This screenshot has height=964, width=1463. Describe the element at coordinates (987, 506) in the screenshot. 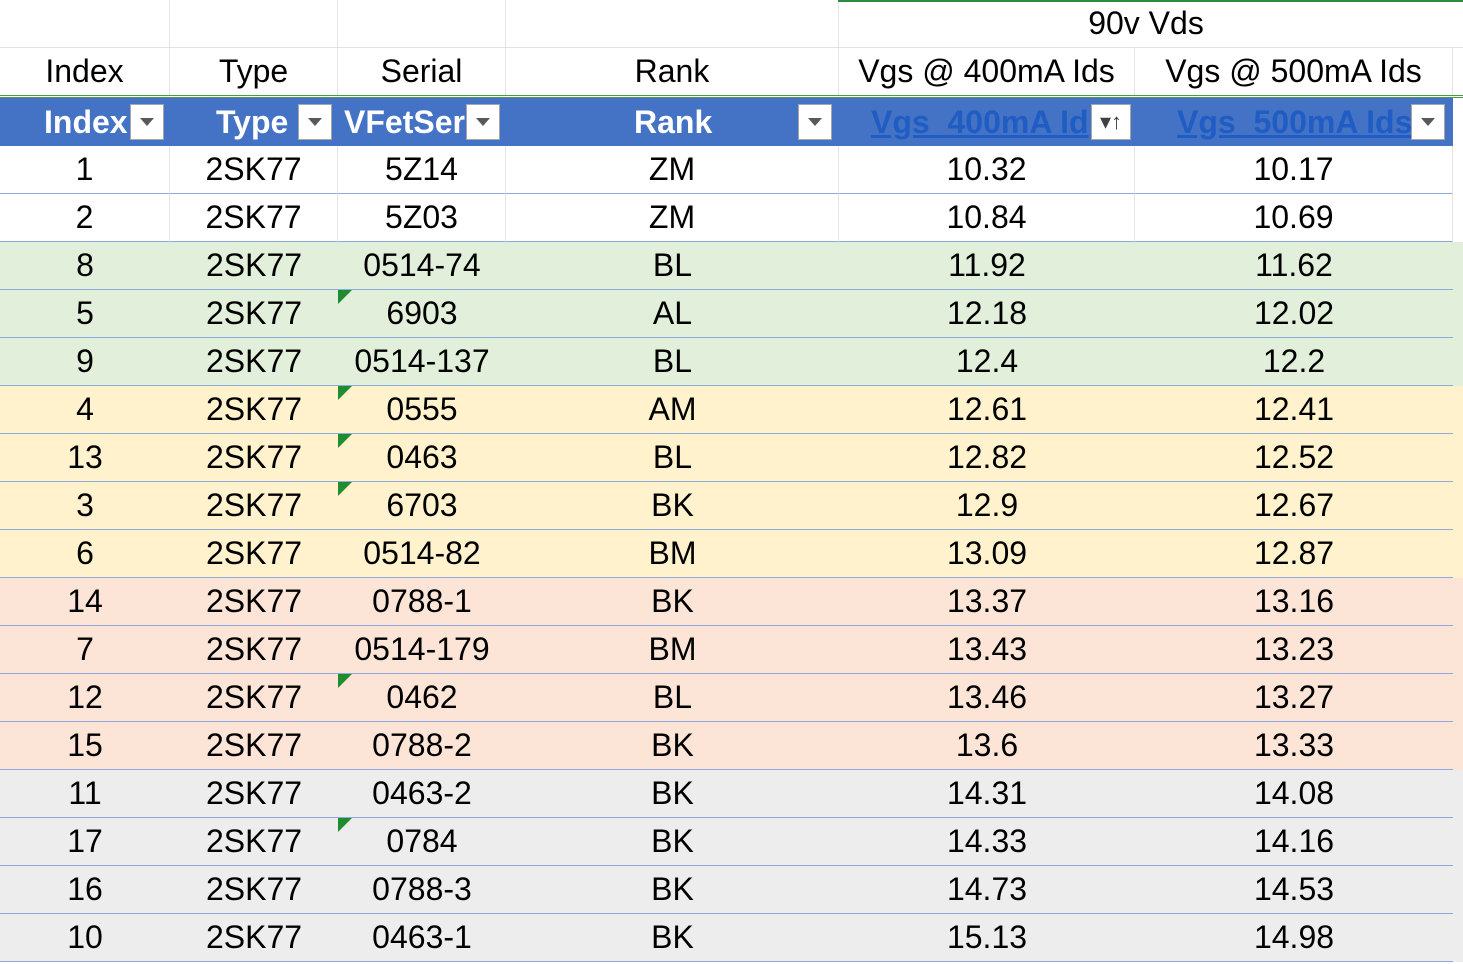

I see `cell-vgs400: 12.9` at that location.